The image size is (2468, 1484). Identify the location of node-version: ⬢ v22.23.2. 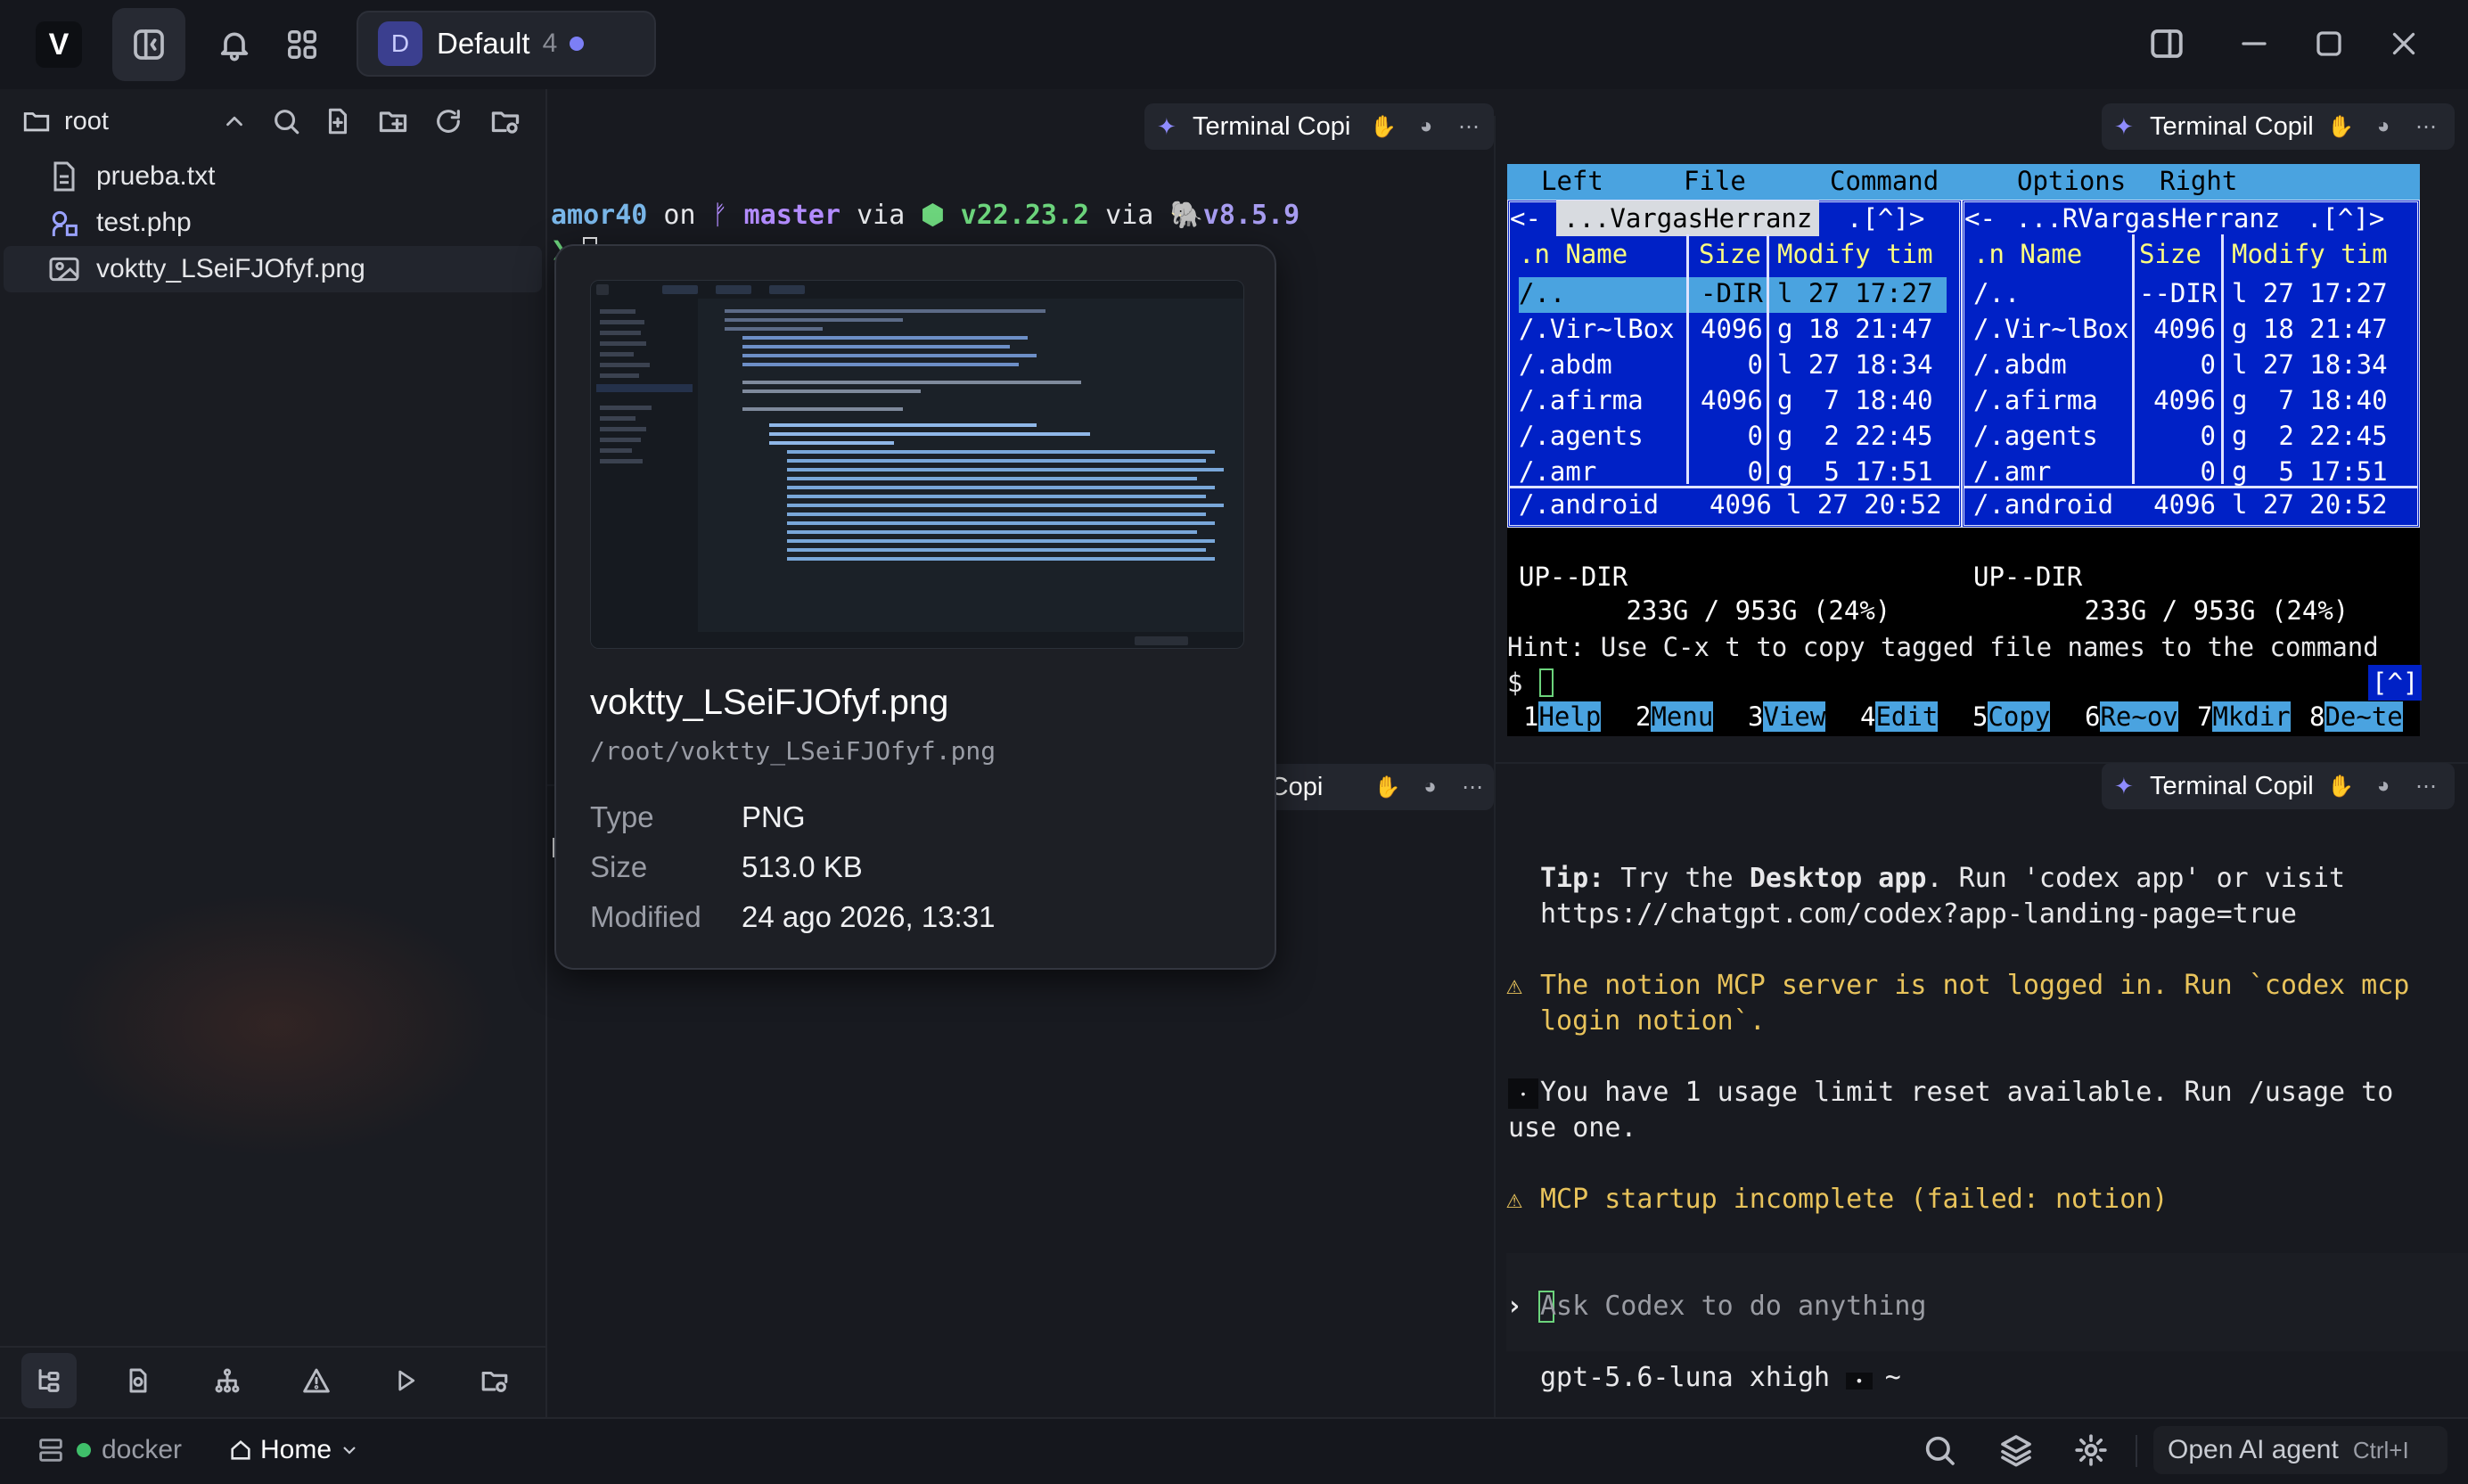
(1006, 215).